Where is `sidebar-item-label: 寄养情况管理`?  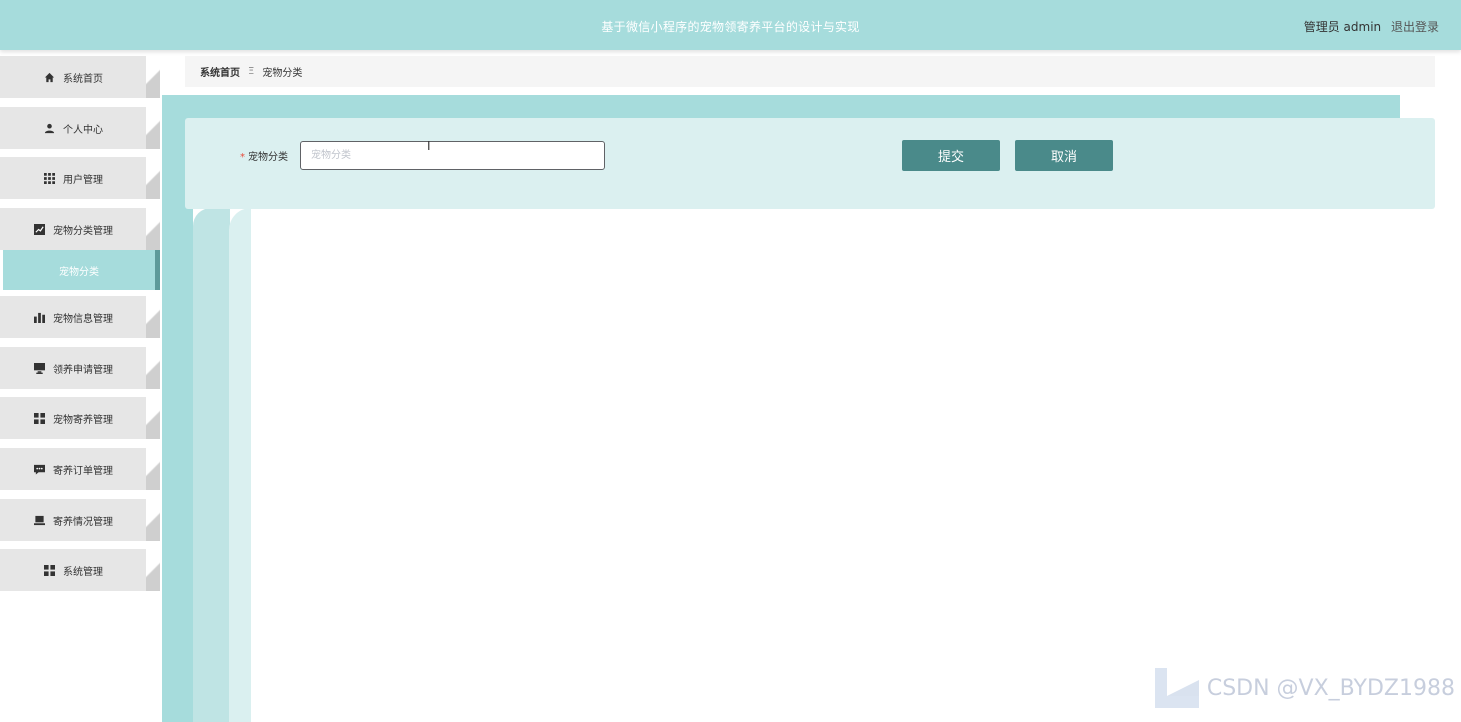 sidebar-item-label: 寄养情况管理 is located at coordinates (83, 522).